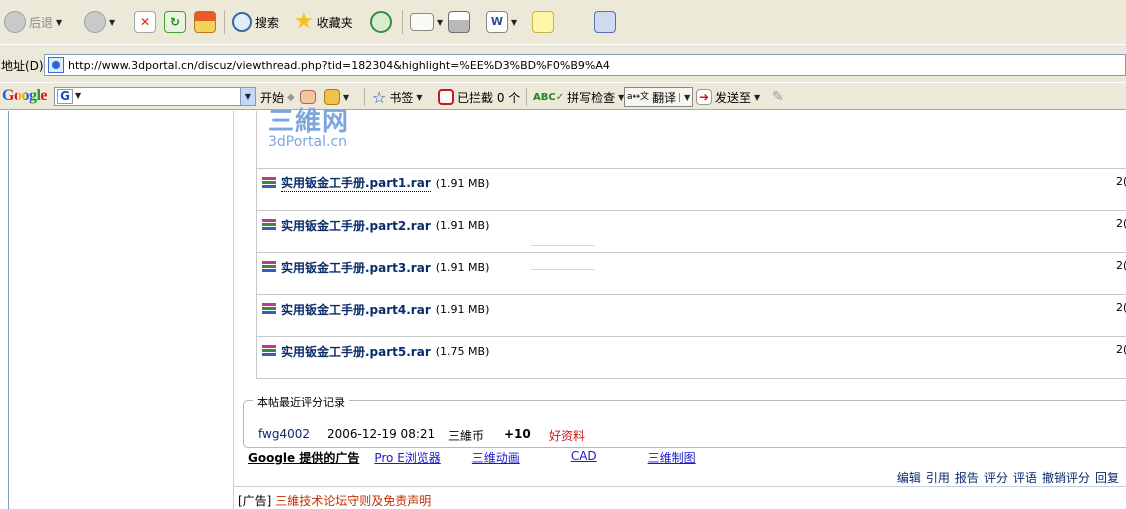  Describe the element at coordinates (567, 436) in the screenshot. I see `rating-reason: 好资料` at that location.